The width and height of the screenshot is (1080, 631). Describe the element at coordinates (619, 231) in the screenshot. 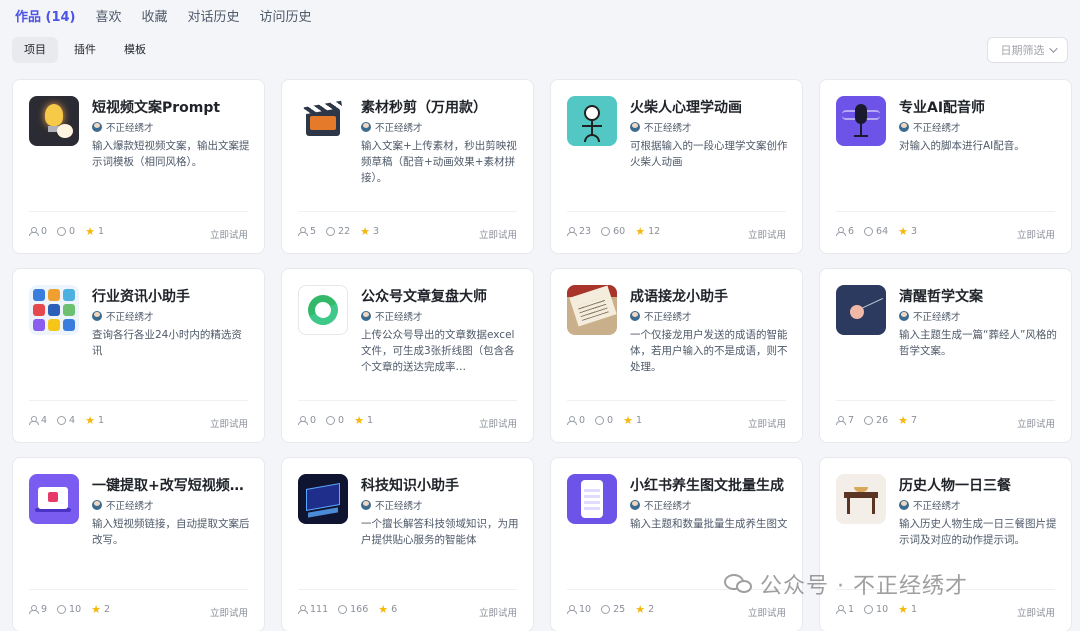

I see `chat-count: 60` at that location.